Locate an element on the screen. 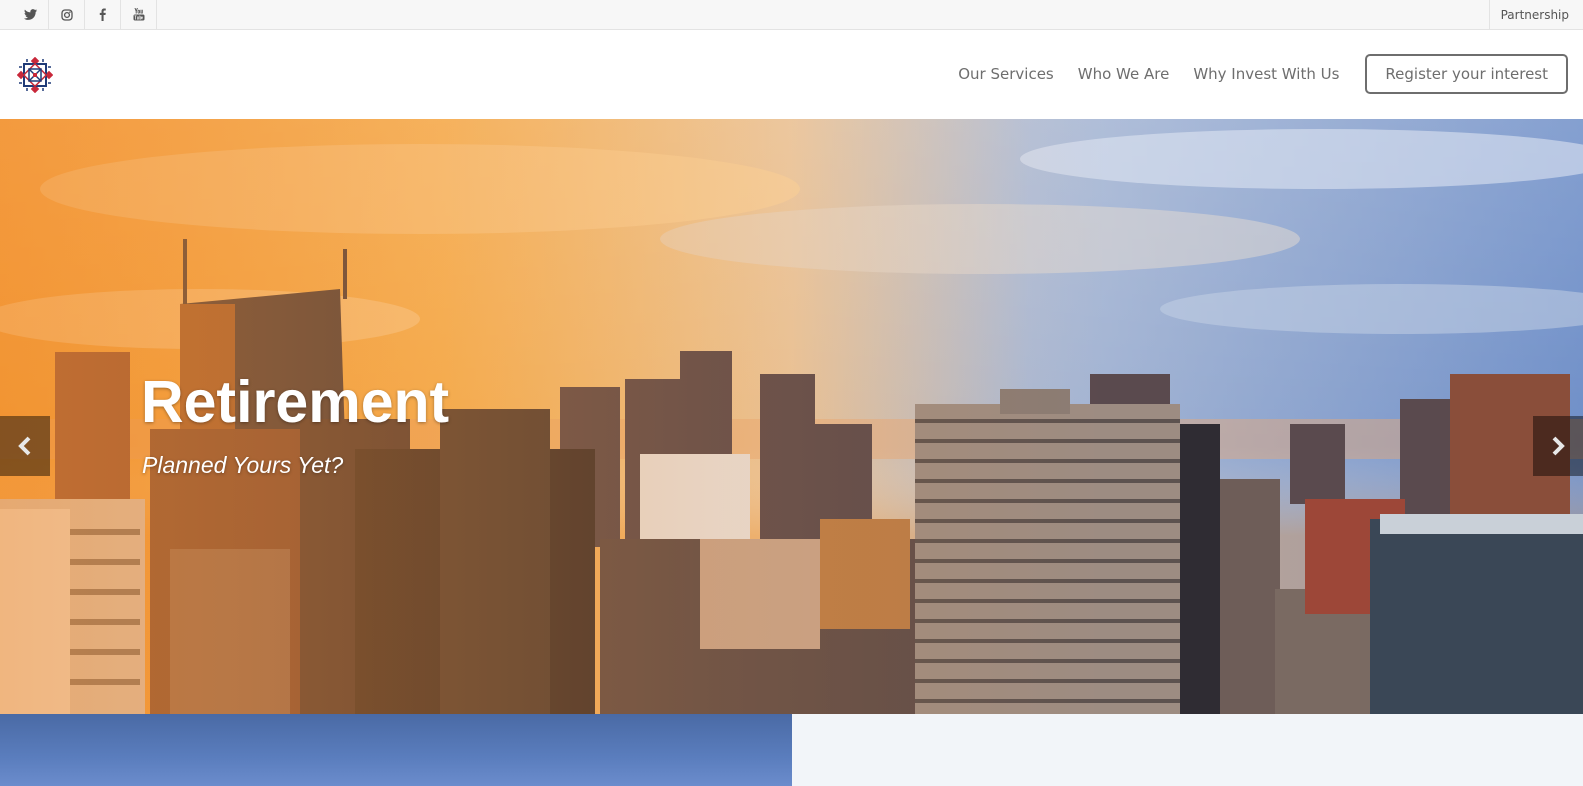 The image size is (1583, 786). instagram-icon is located at coordinates (66, 14).